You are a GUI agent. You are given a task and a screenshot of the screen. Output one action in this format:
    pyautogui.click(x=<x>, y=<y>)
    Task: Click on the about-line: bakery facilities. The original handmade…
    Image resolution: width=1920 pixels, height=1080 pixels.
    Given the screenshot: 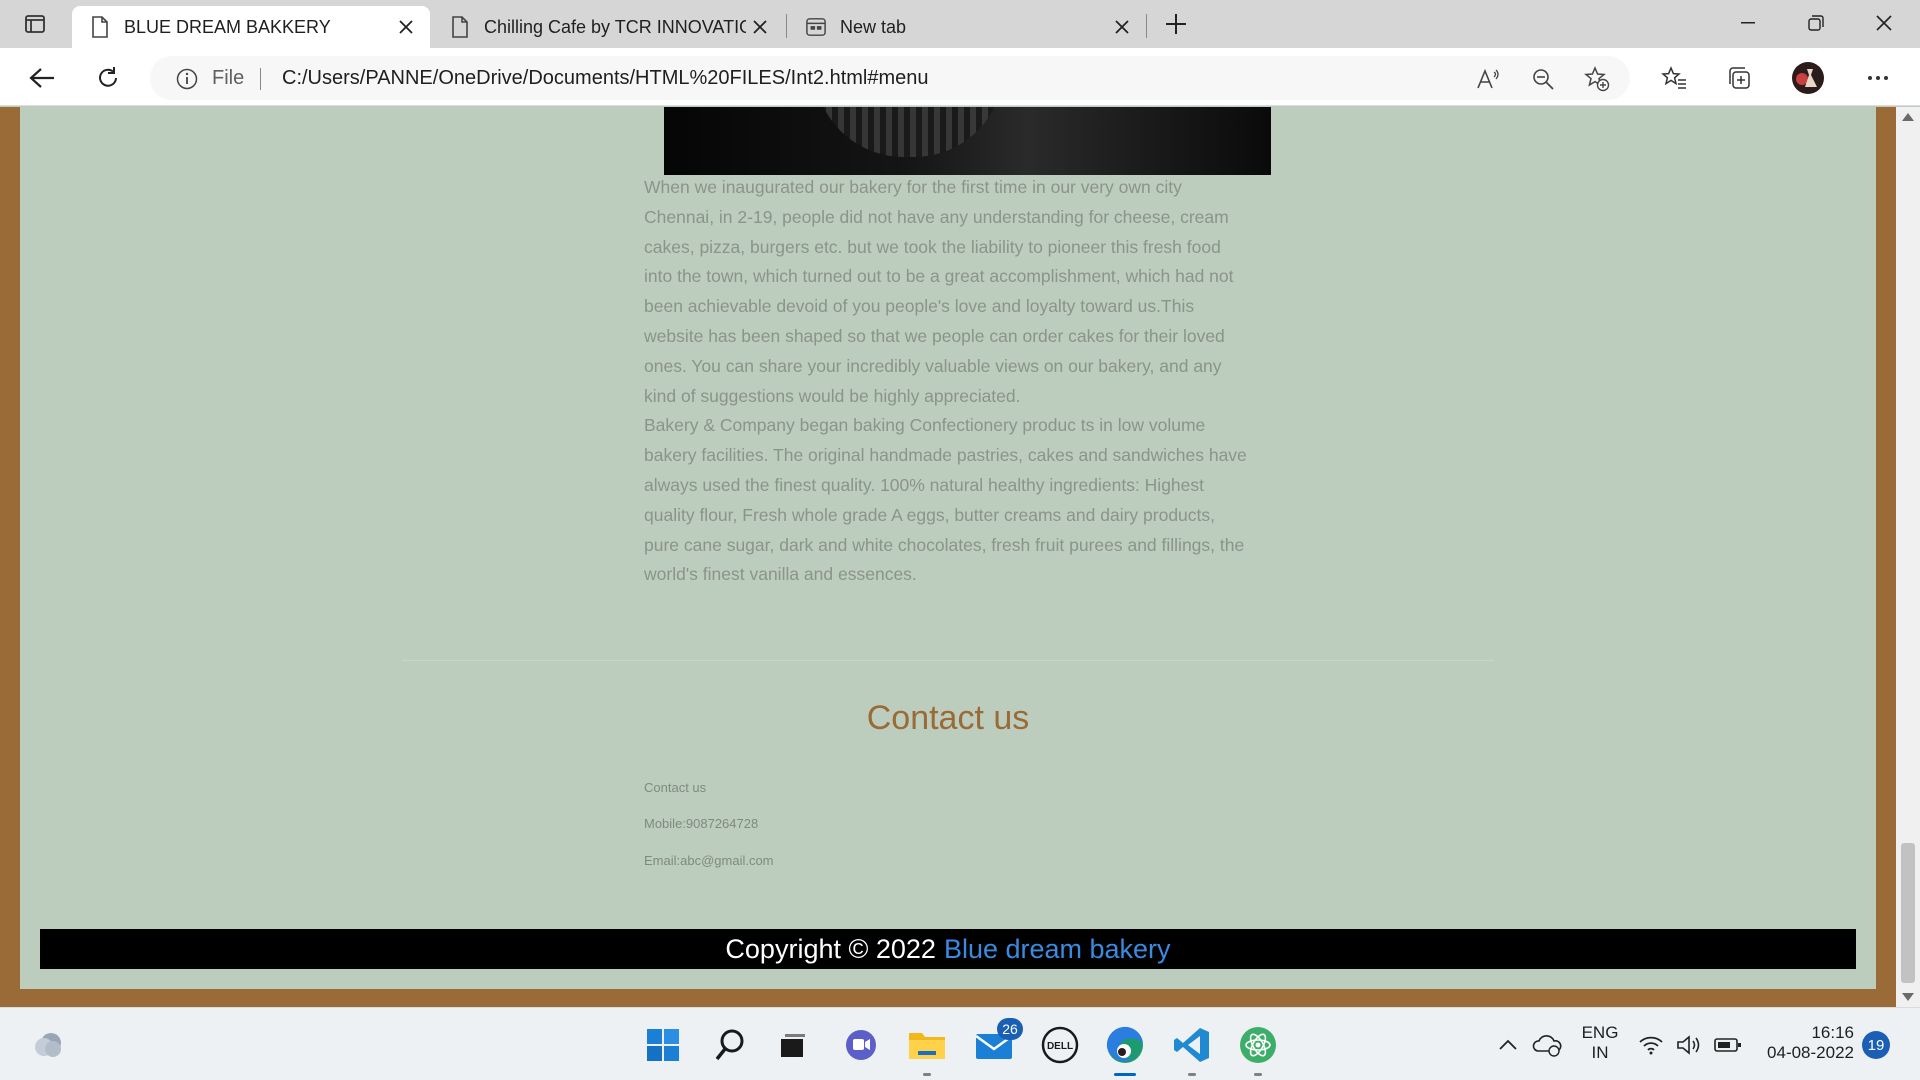 What is the action you would take?
    pyautogui.click(x=945, y=455)
    